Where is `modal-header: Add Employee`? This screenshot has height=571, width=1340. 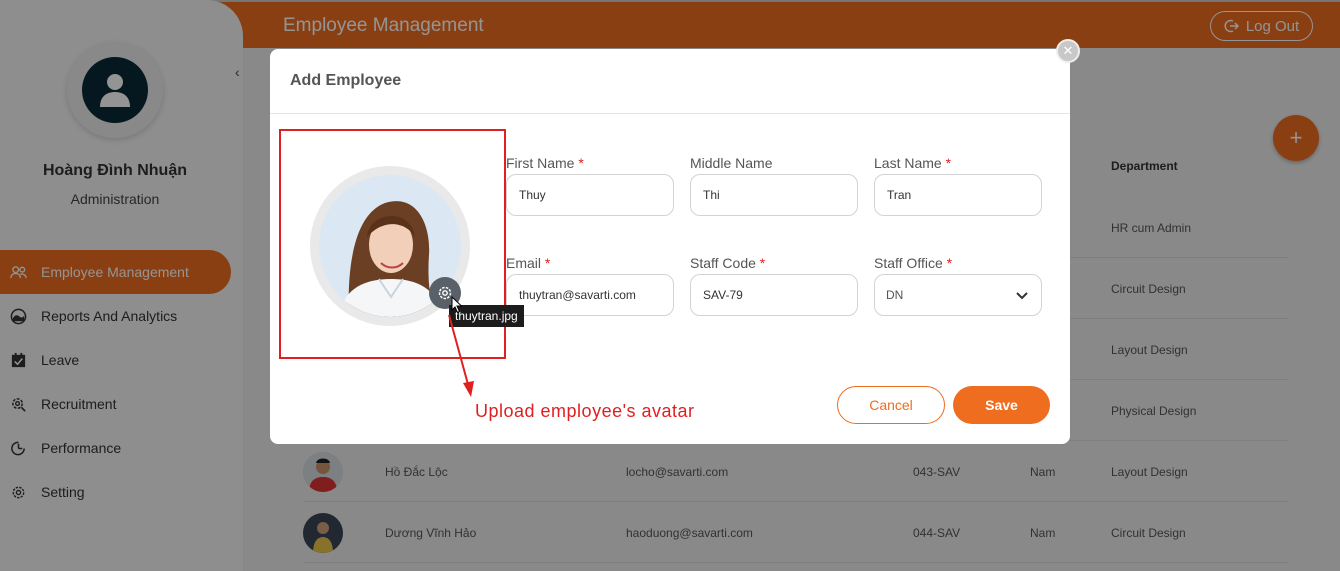
modal-header: Add Employee is located at coordinates (670, 81).